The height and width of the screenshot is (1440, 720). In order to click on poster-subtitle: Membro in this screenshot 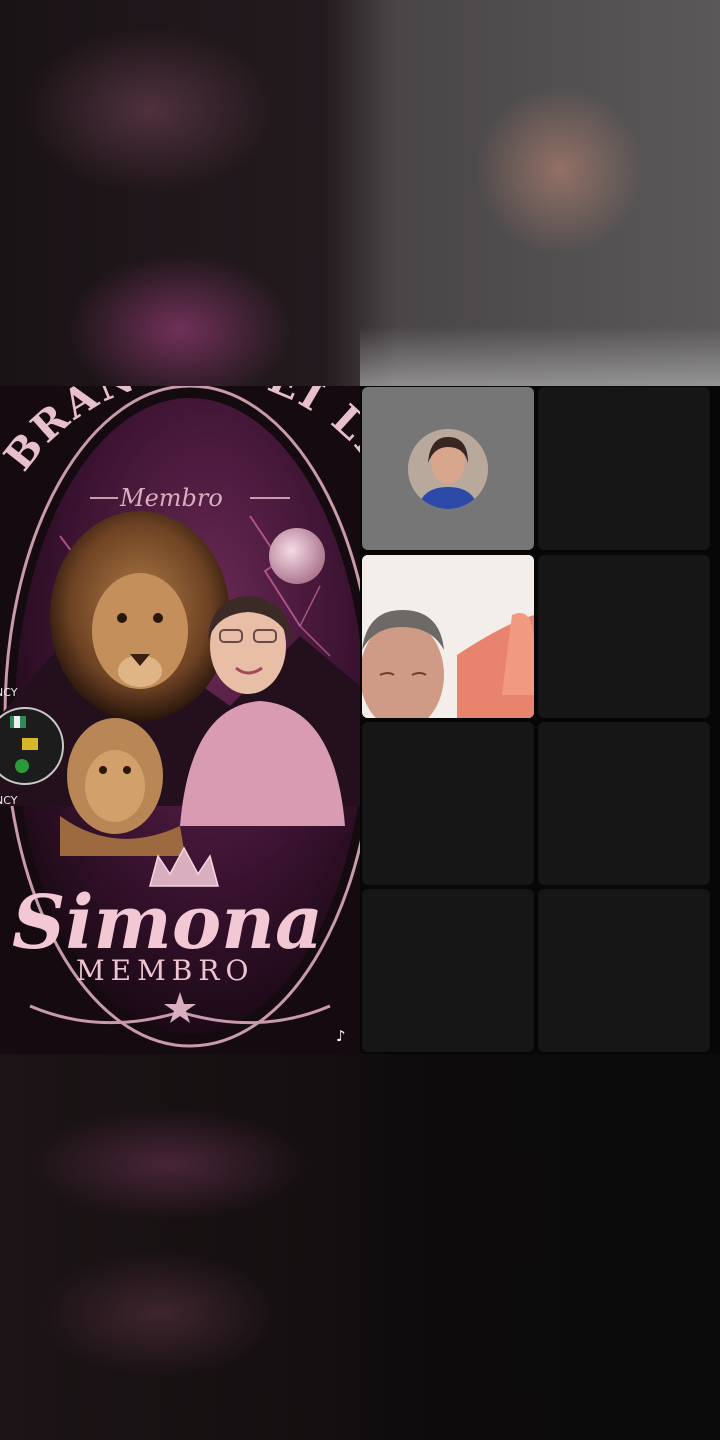, I will do `click(171, 498)`.